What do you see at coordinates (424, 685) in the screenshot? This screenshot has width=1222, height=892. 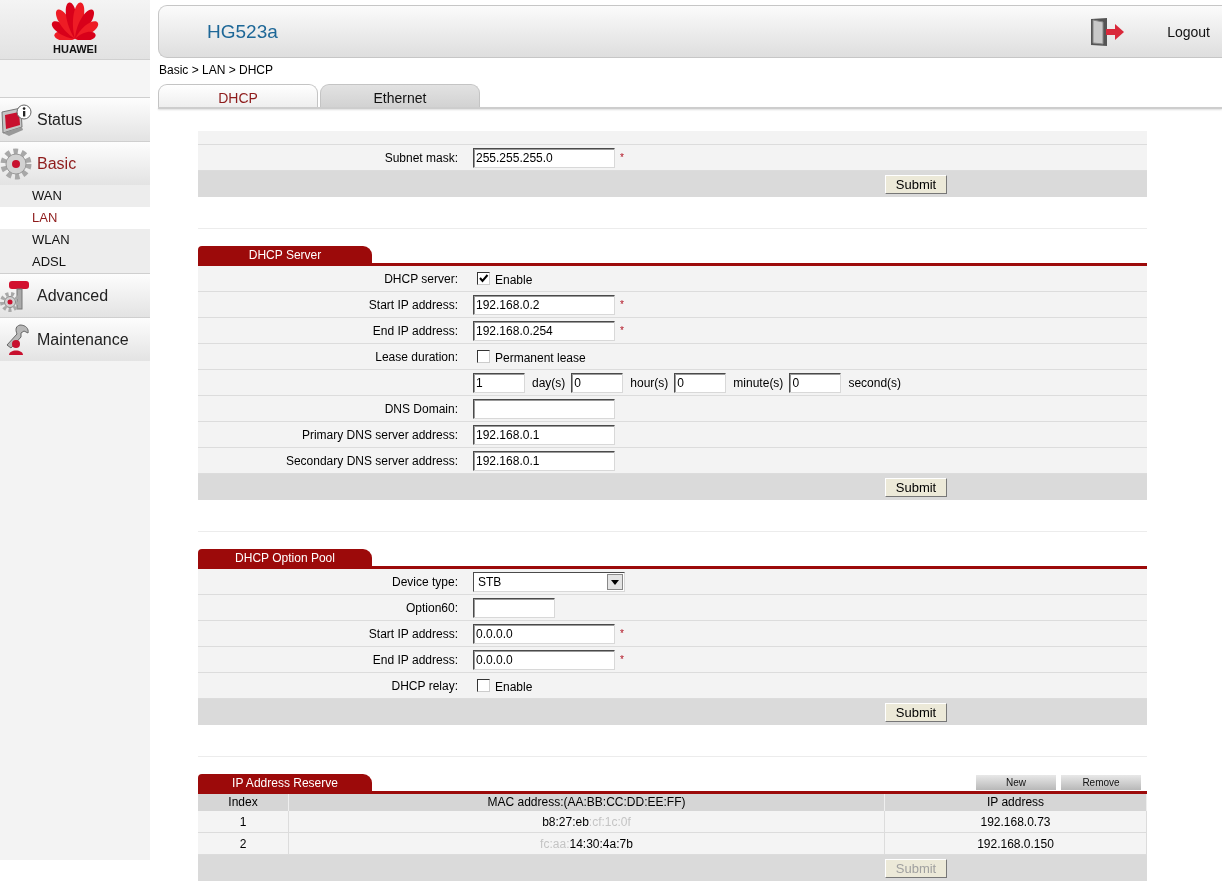 I see `field-label: DHCP relay:` at bounding box center [424, 685].